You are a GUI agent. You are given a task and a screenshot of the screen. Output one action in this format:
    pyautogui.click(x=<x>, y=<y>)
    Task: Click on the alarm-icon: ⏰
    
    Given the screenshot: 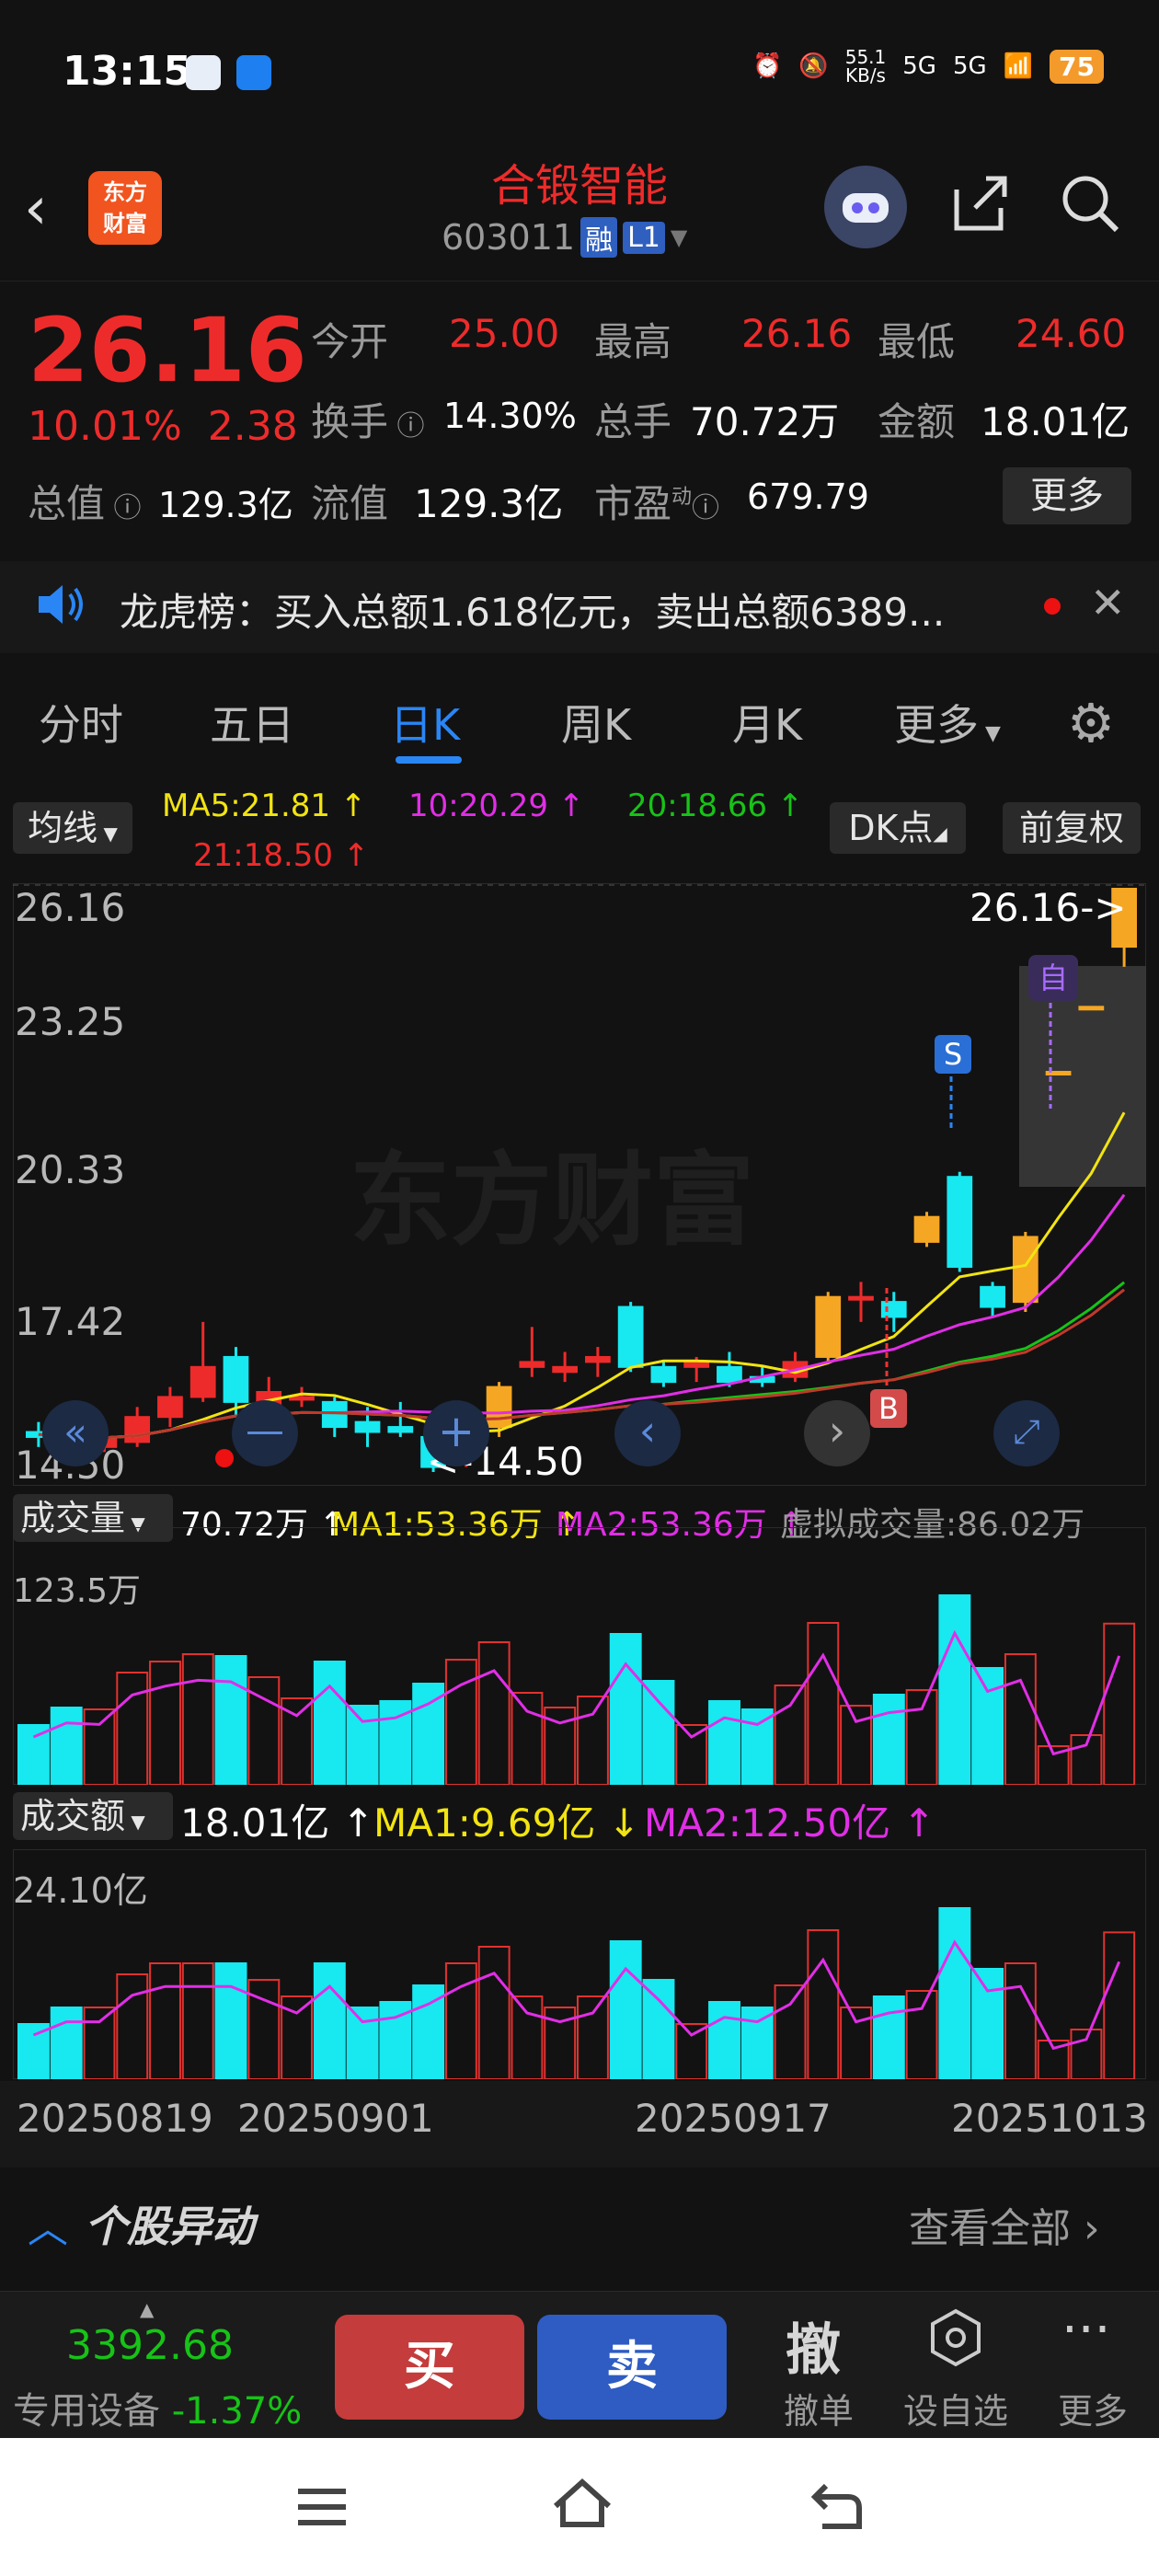 What is the action you would take?
    pyautogui.click(x=767, y=66)
    